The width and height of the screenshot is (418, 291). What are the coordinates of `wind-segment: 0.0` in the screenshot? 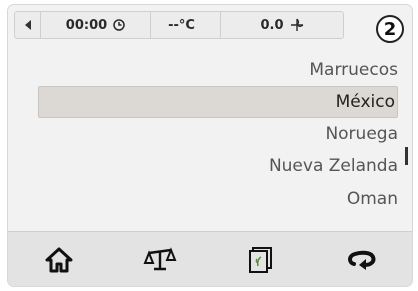 It's located at (282, 25).